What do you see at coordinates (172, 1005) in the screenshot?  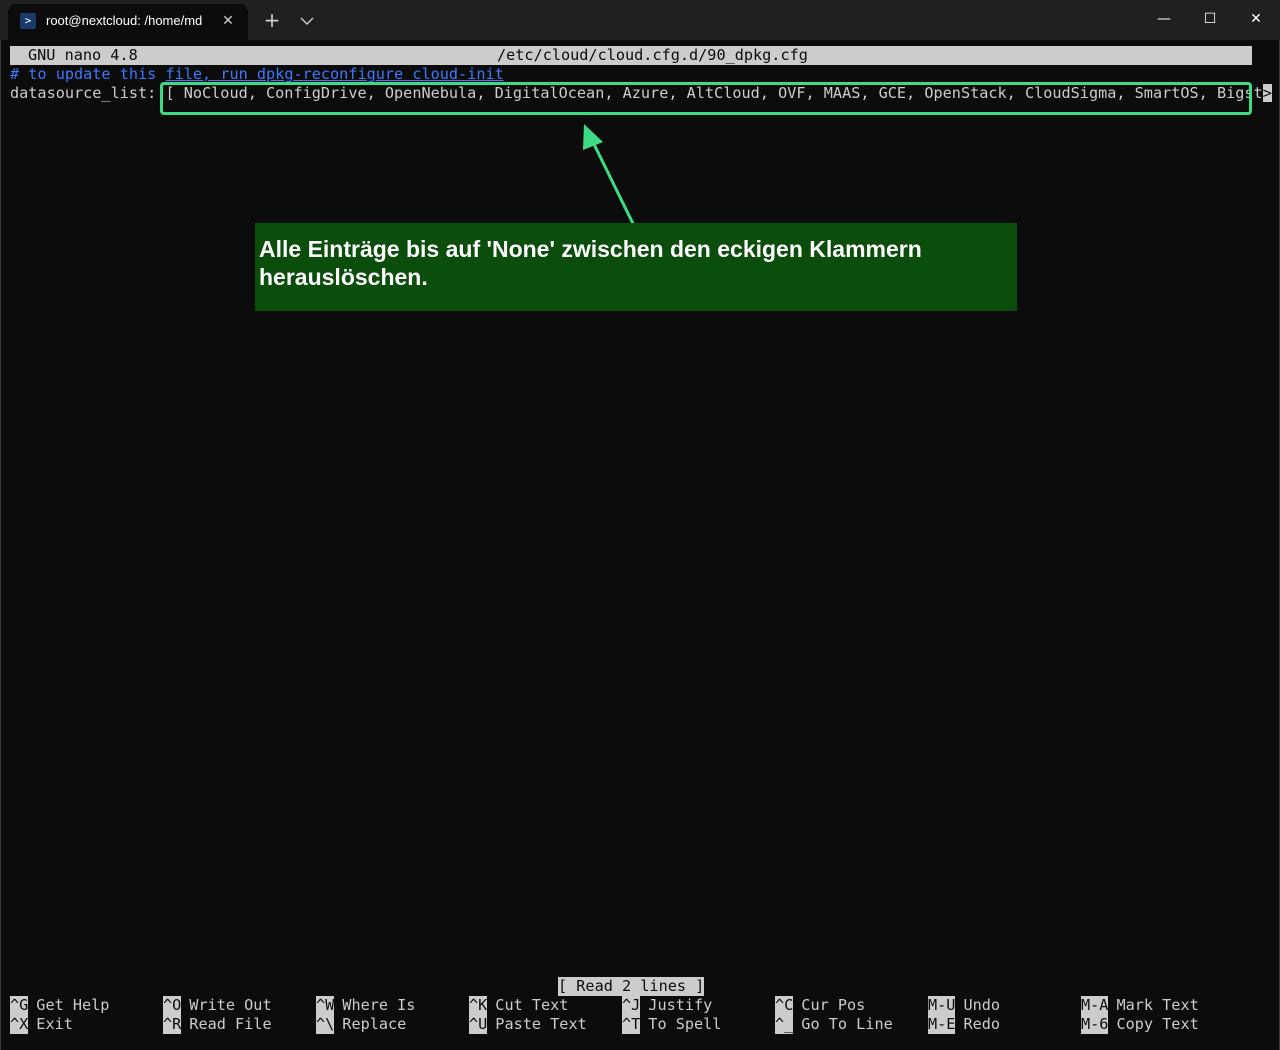 I see `shortcut-key: ^O` at bounding box center [172, 1005].